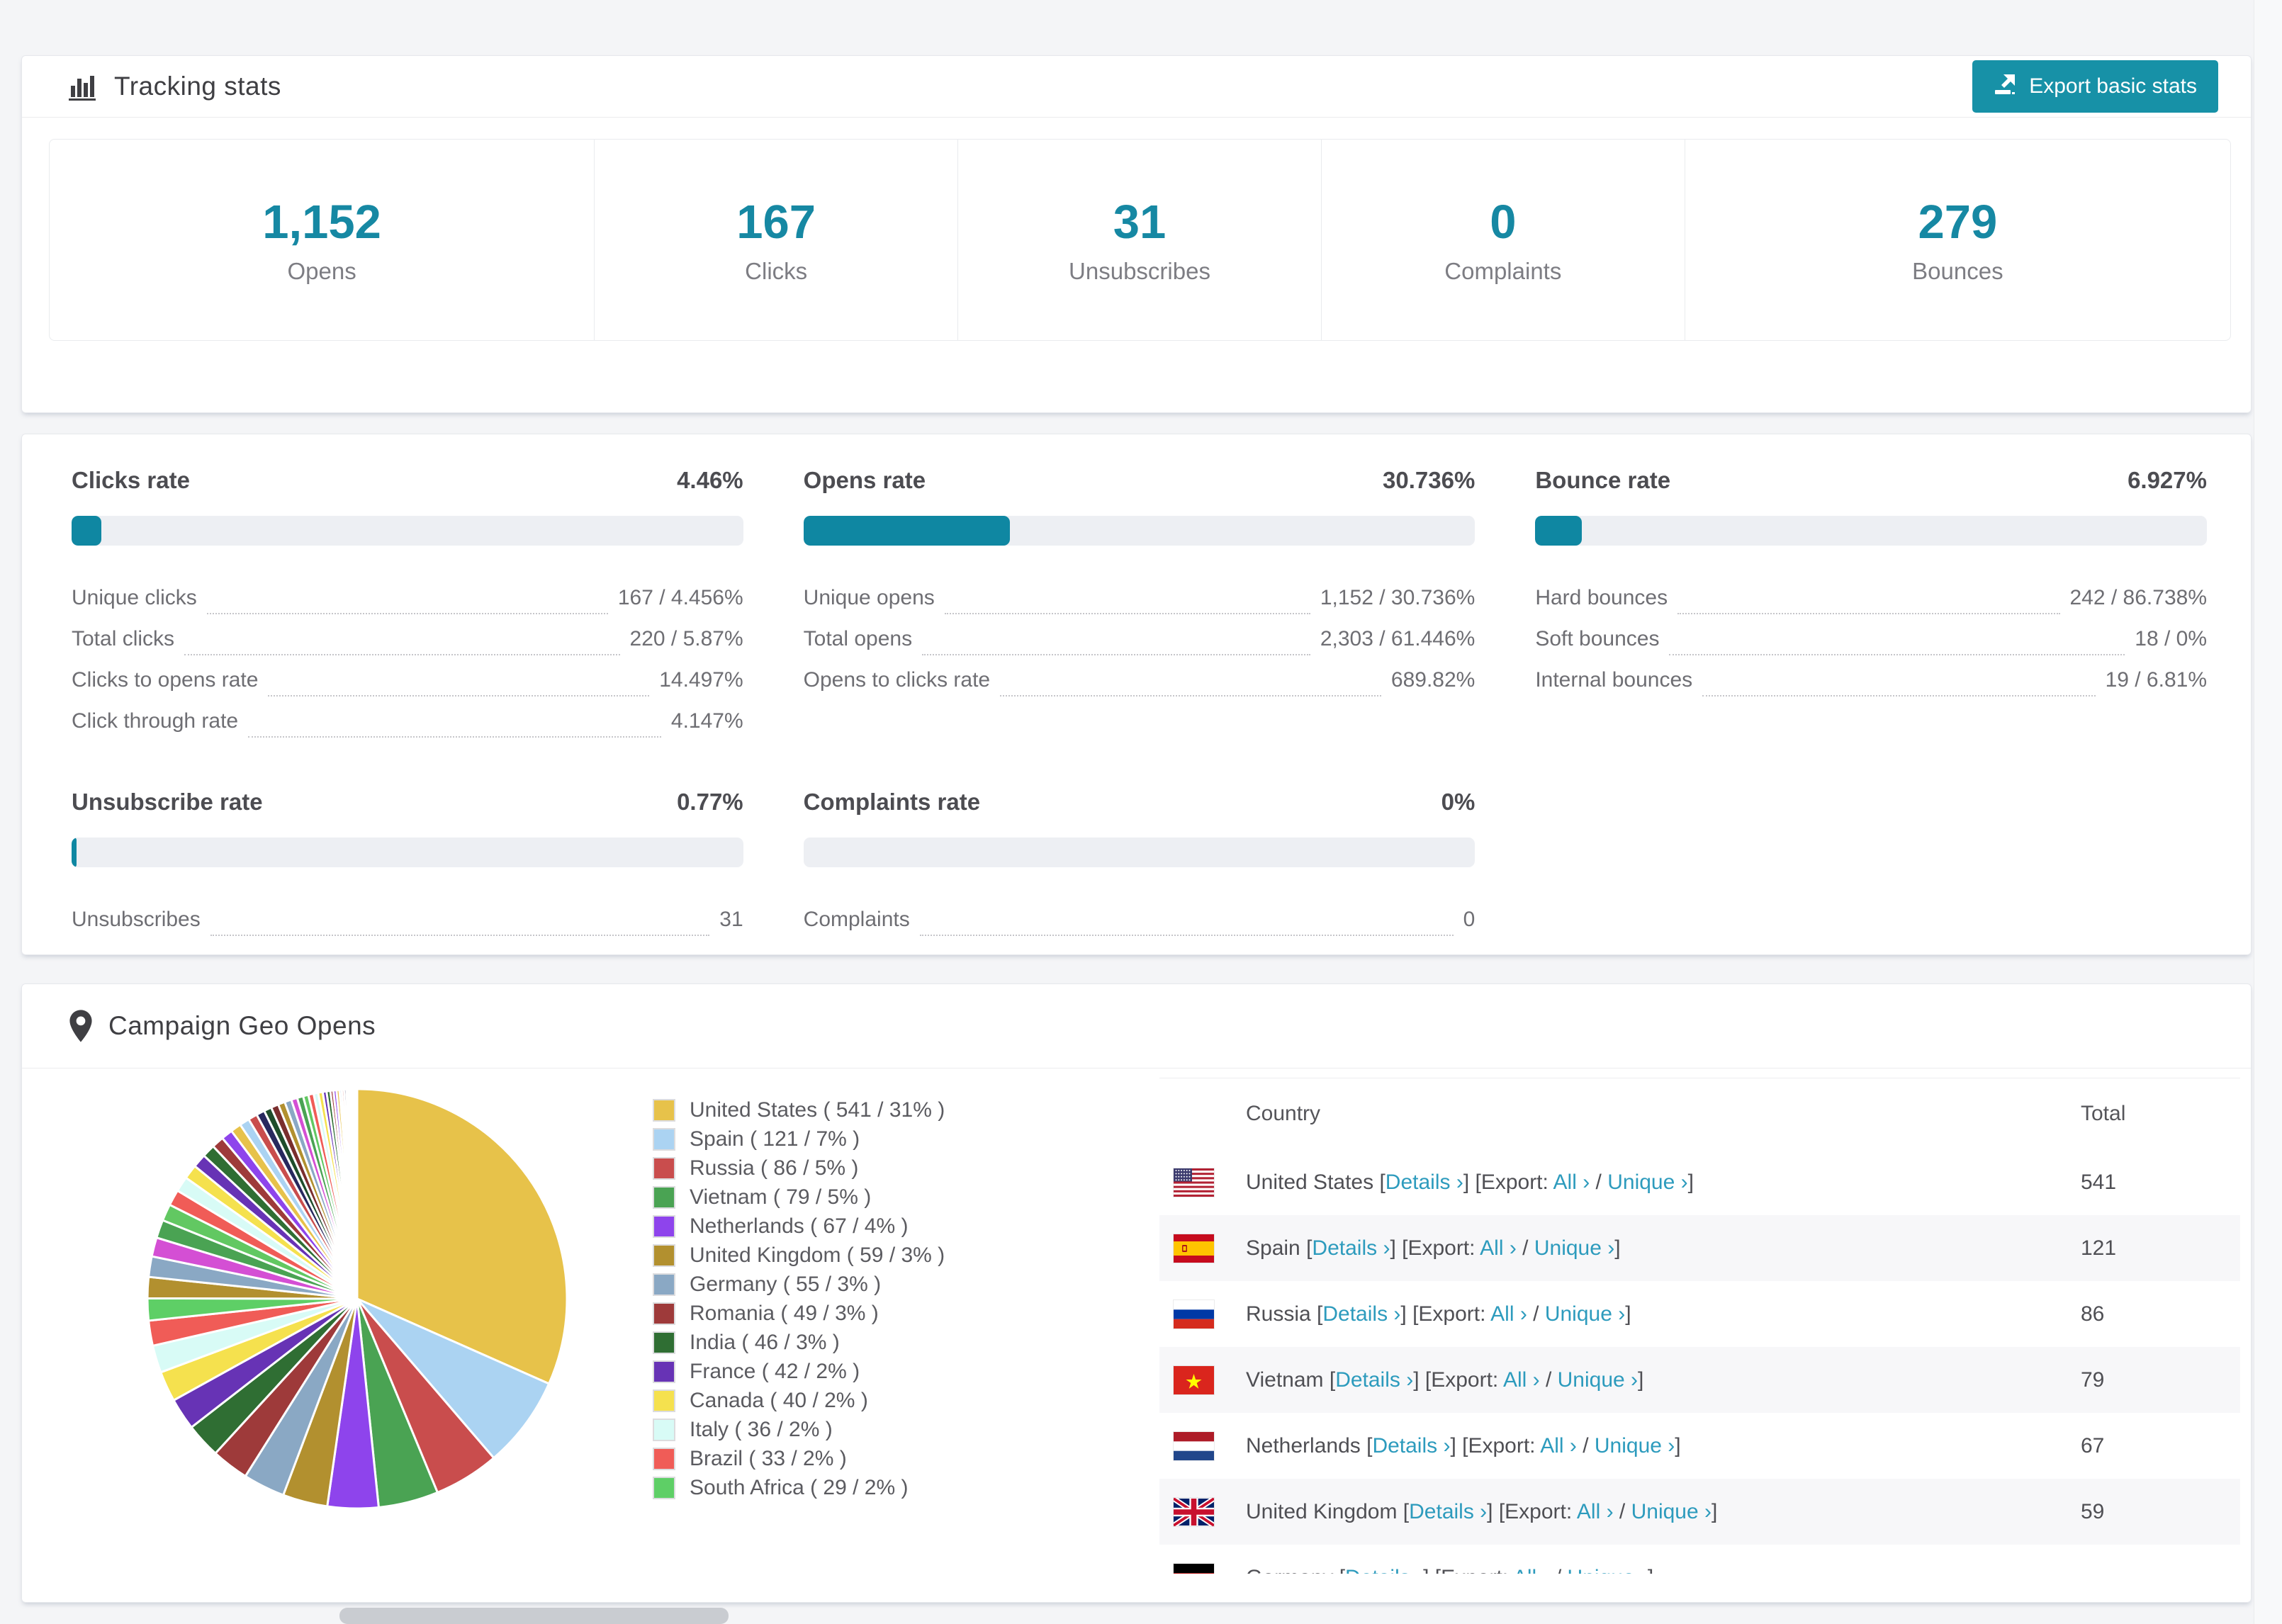  I want to click on legend-item-netherlands: Netherlands ( 67 / 4% ), so click(820, 1227).